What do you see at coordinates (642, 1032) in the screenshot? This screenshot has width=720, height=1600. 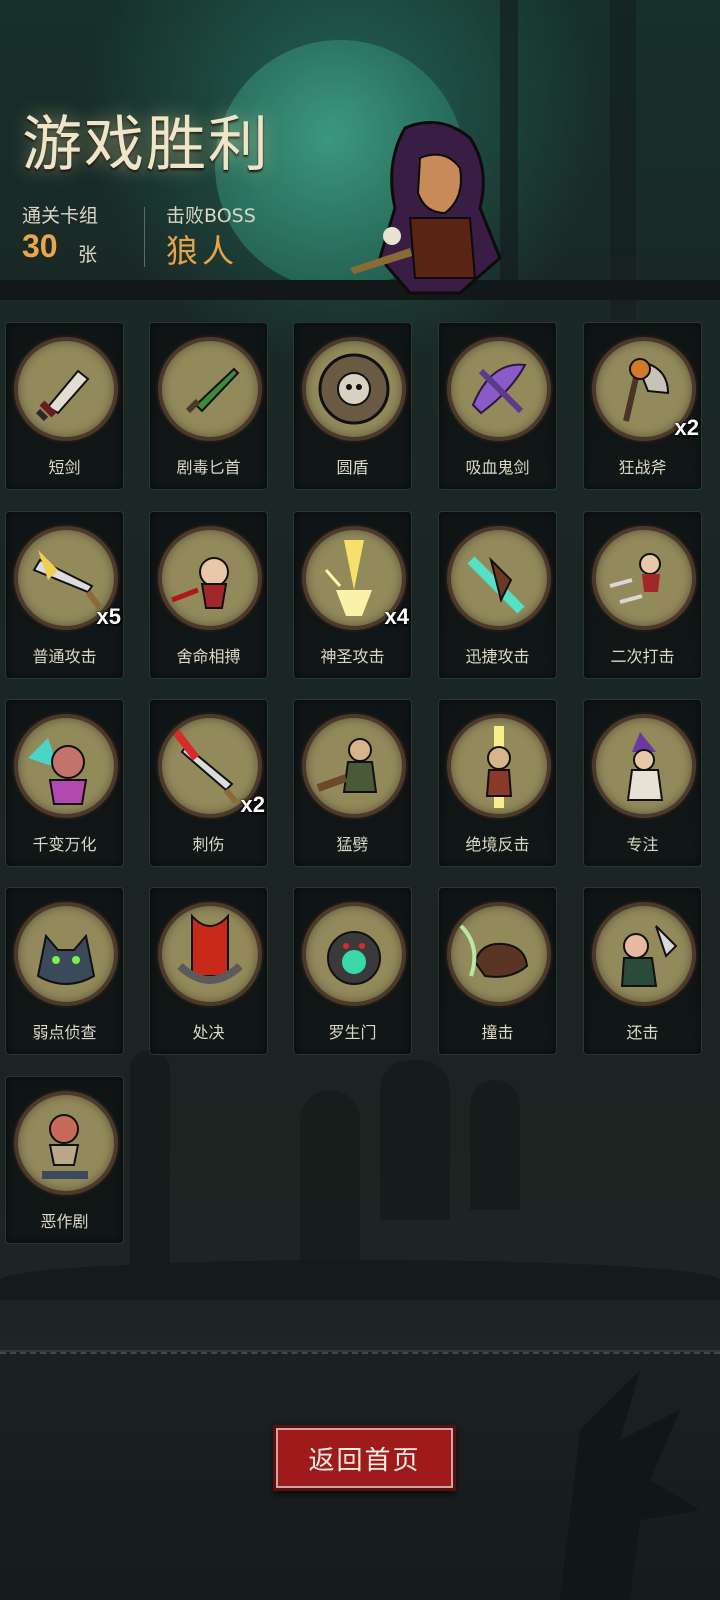 I see `card-name: 还击` at bounding box center [642, 1032].